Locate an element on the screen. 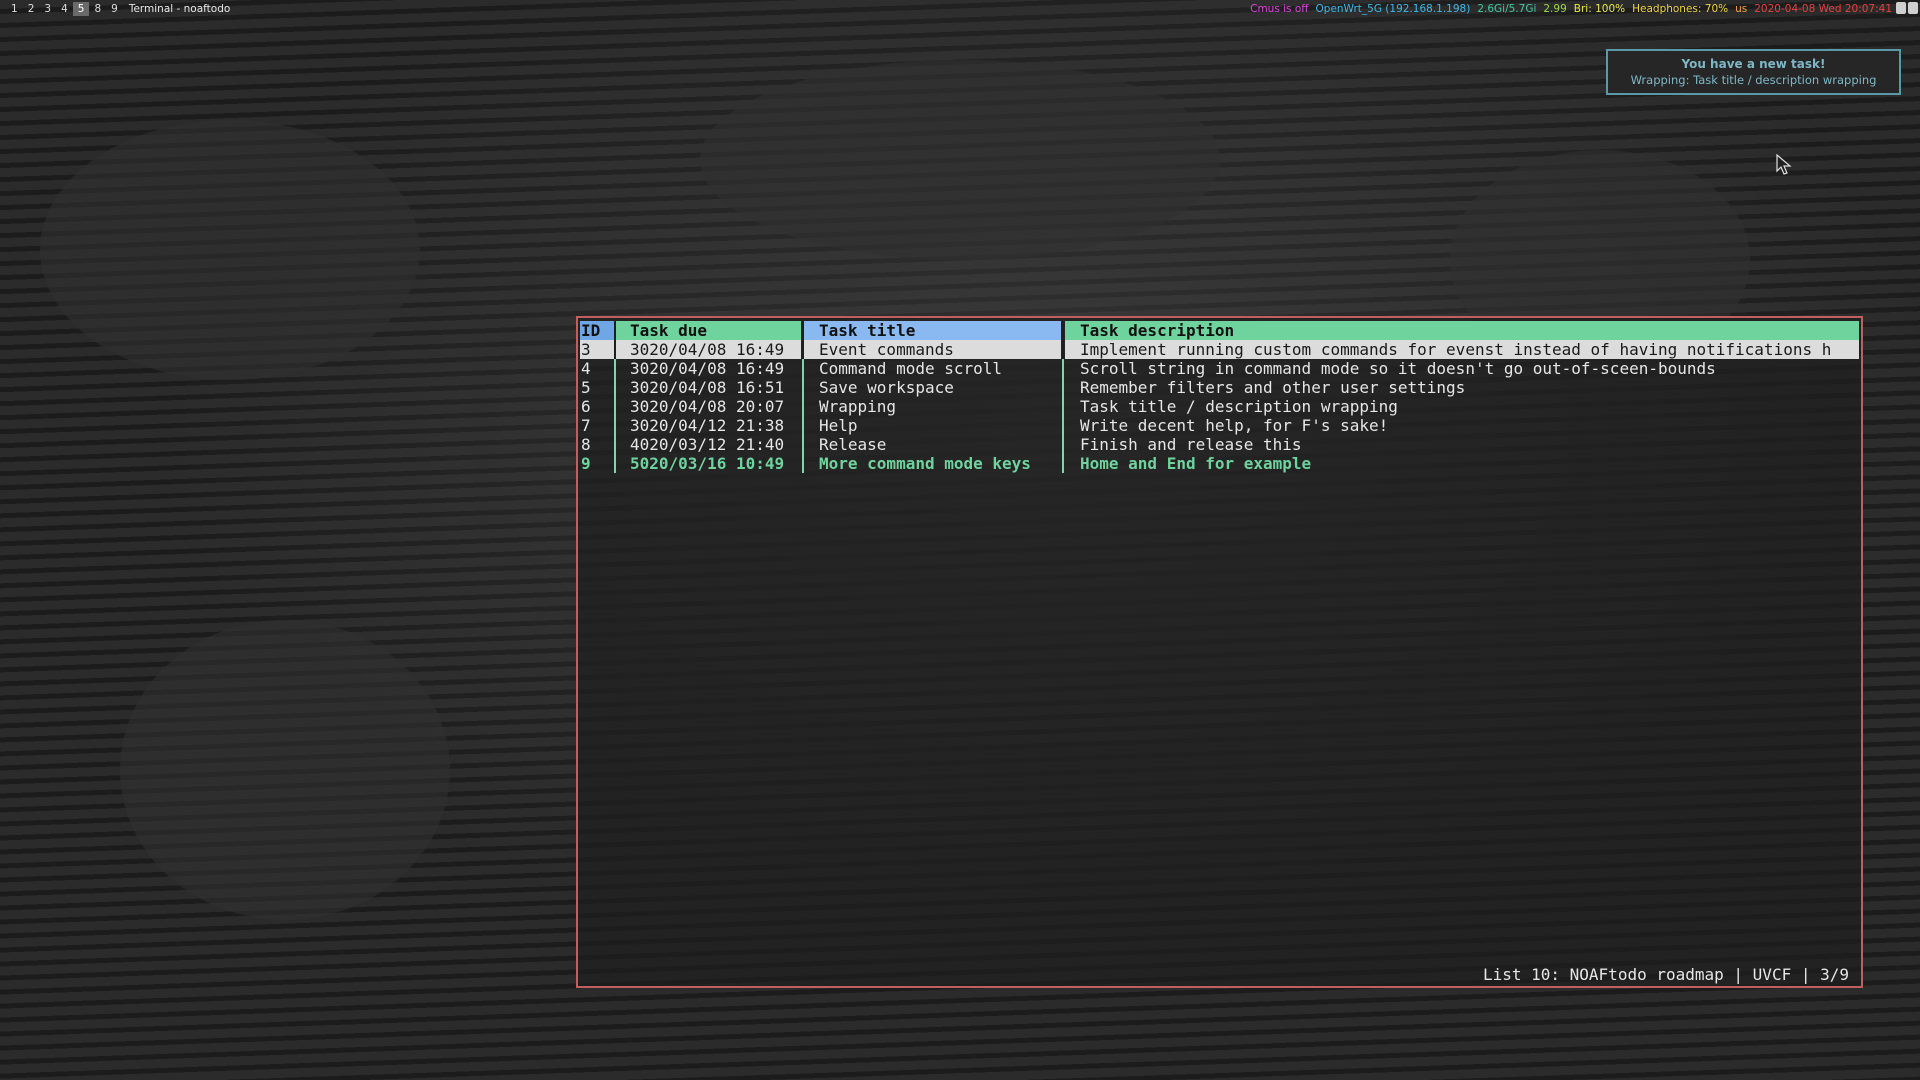 The width and height of the screenshot is (1920, 1080). task-description: Task title / description wrapping is located at coordinates (1239, 406).